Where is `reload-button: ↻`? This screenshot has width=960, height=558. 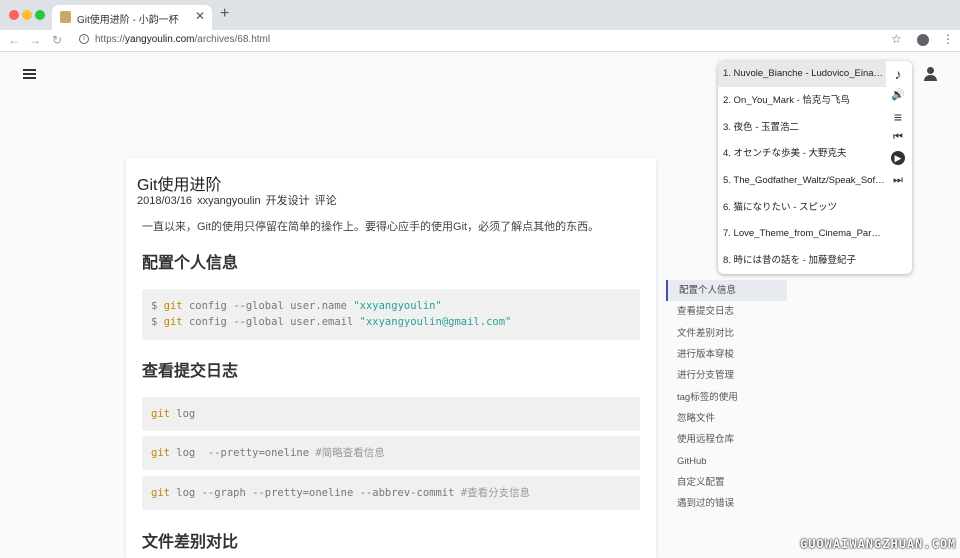
reload-button: ↻ is located at coordinates (57, 40).